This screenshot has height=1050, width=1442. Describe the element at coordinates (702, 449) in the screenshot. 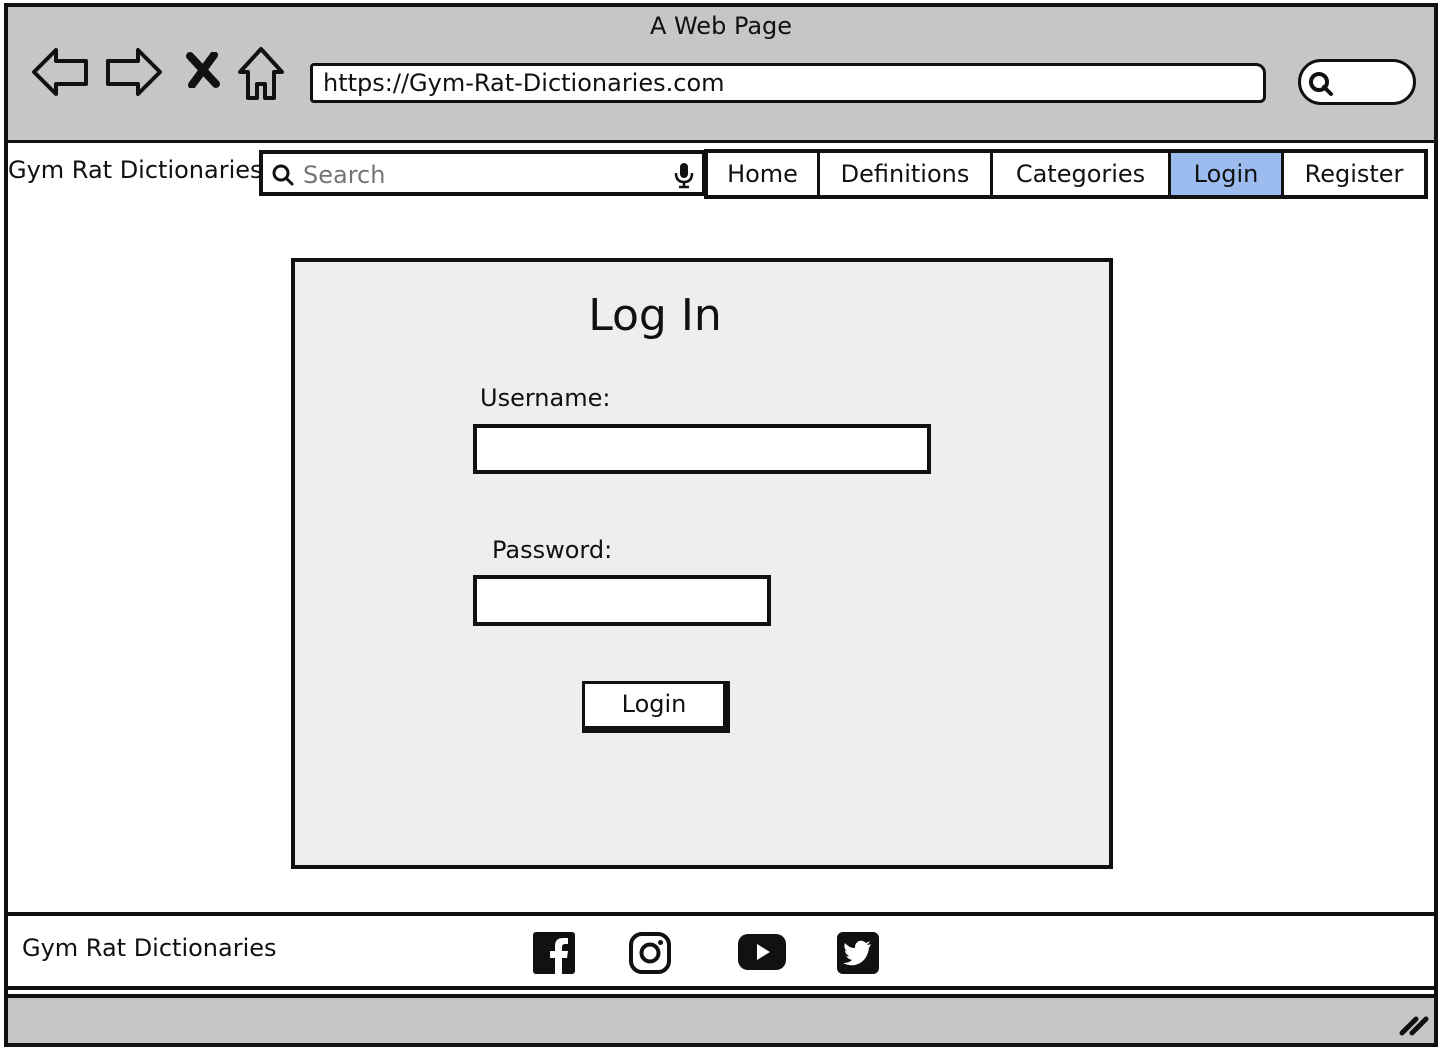

I see `username-field` at that location.